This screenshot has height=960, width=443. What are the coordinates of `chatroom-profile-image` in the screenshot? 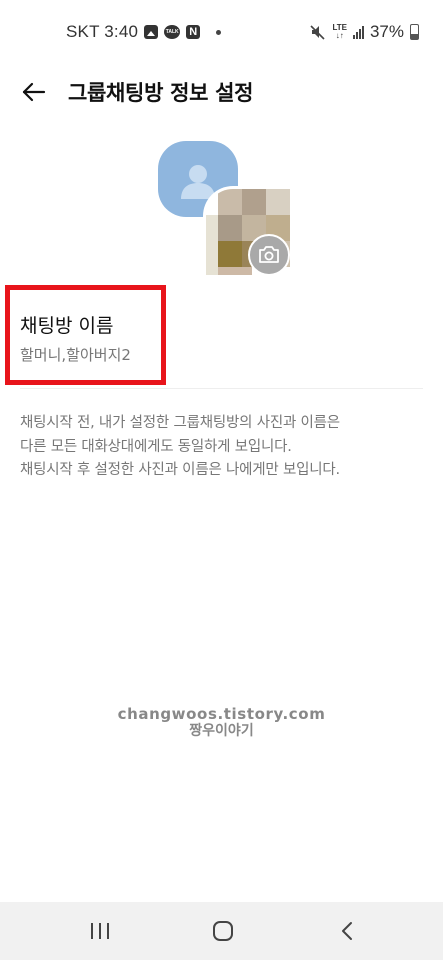 It's located at (225, 208).